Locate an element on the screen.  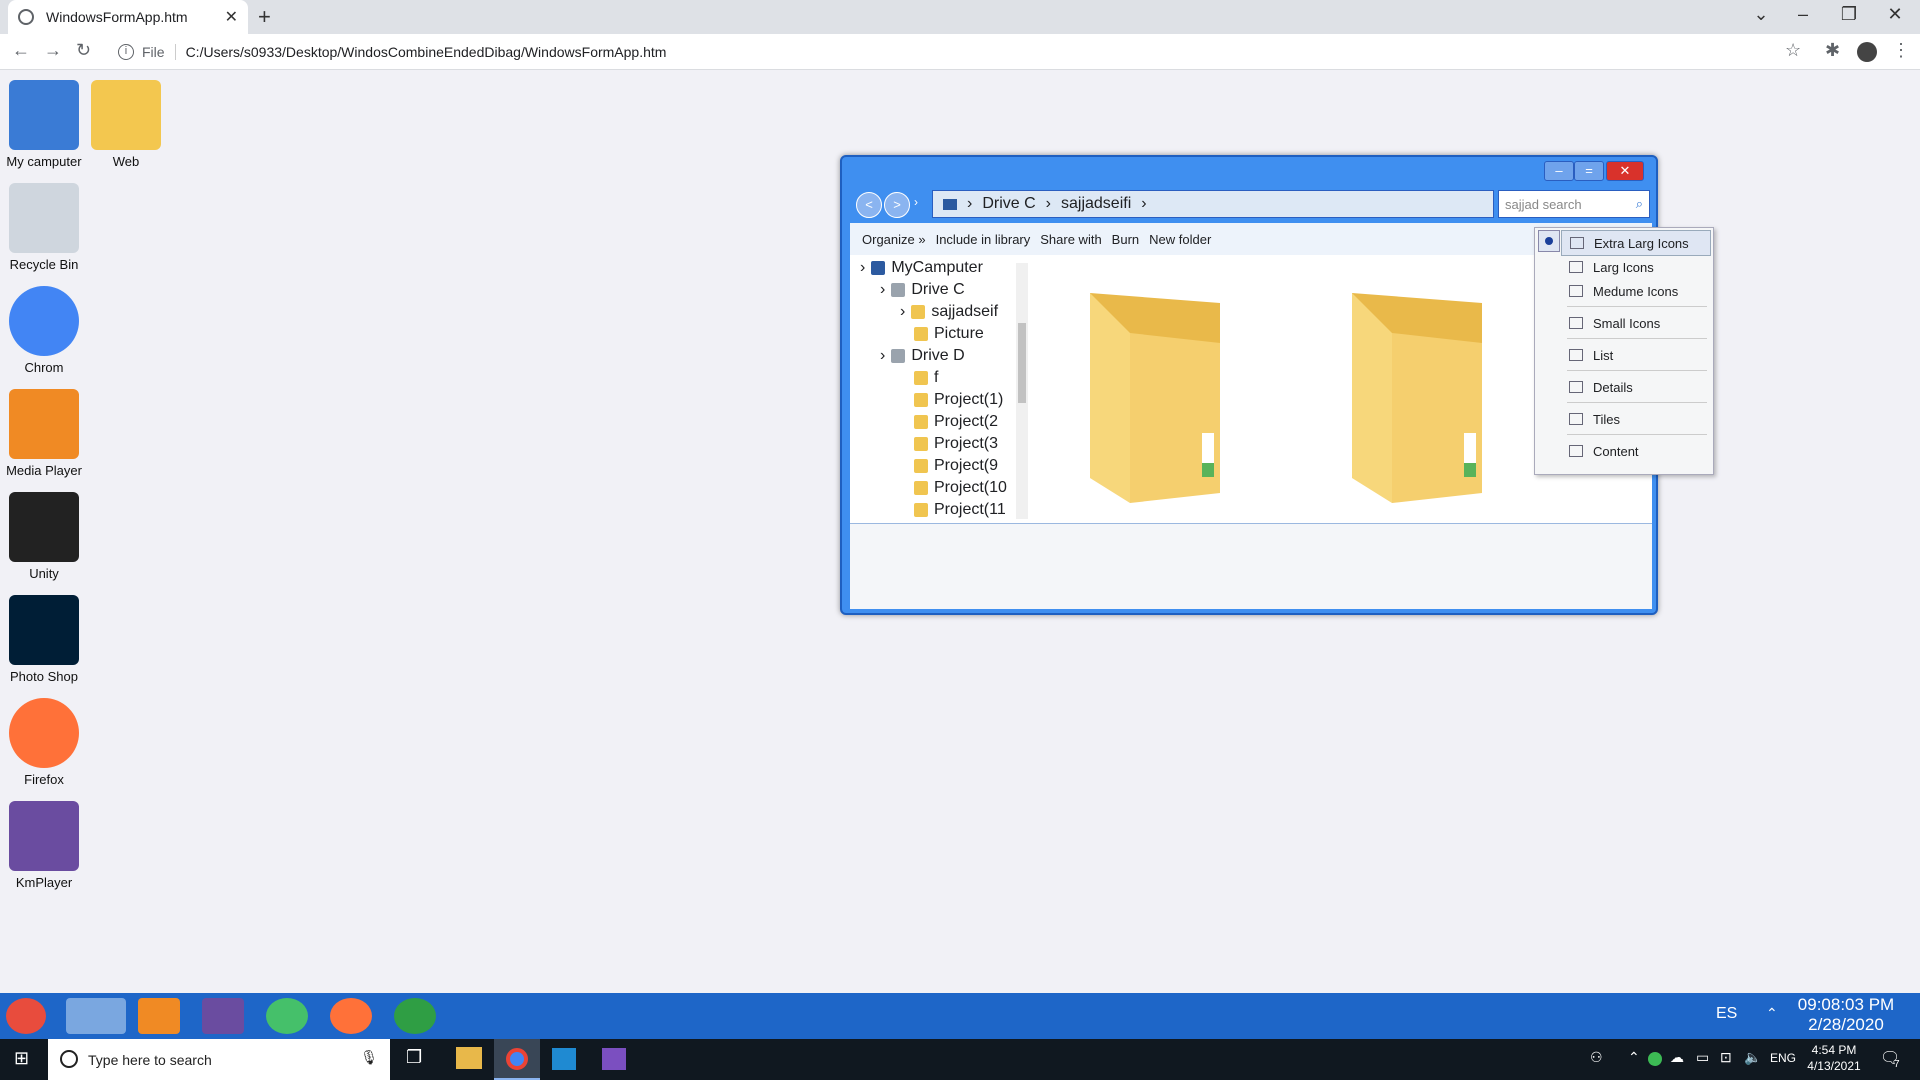
reload-icon: ↻ is located at coordinates (83, 50).